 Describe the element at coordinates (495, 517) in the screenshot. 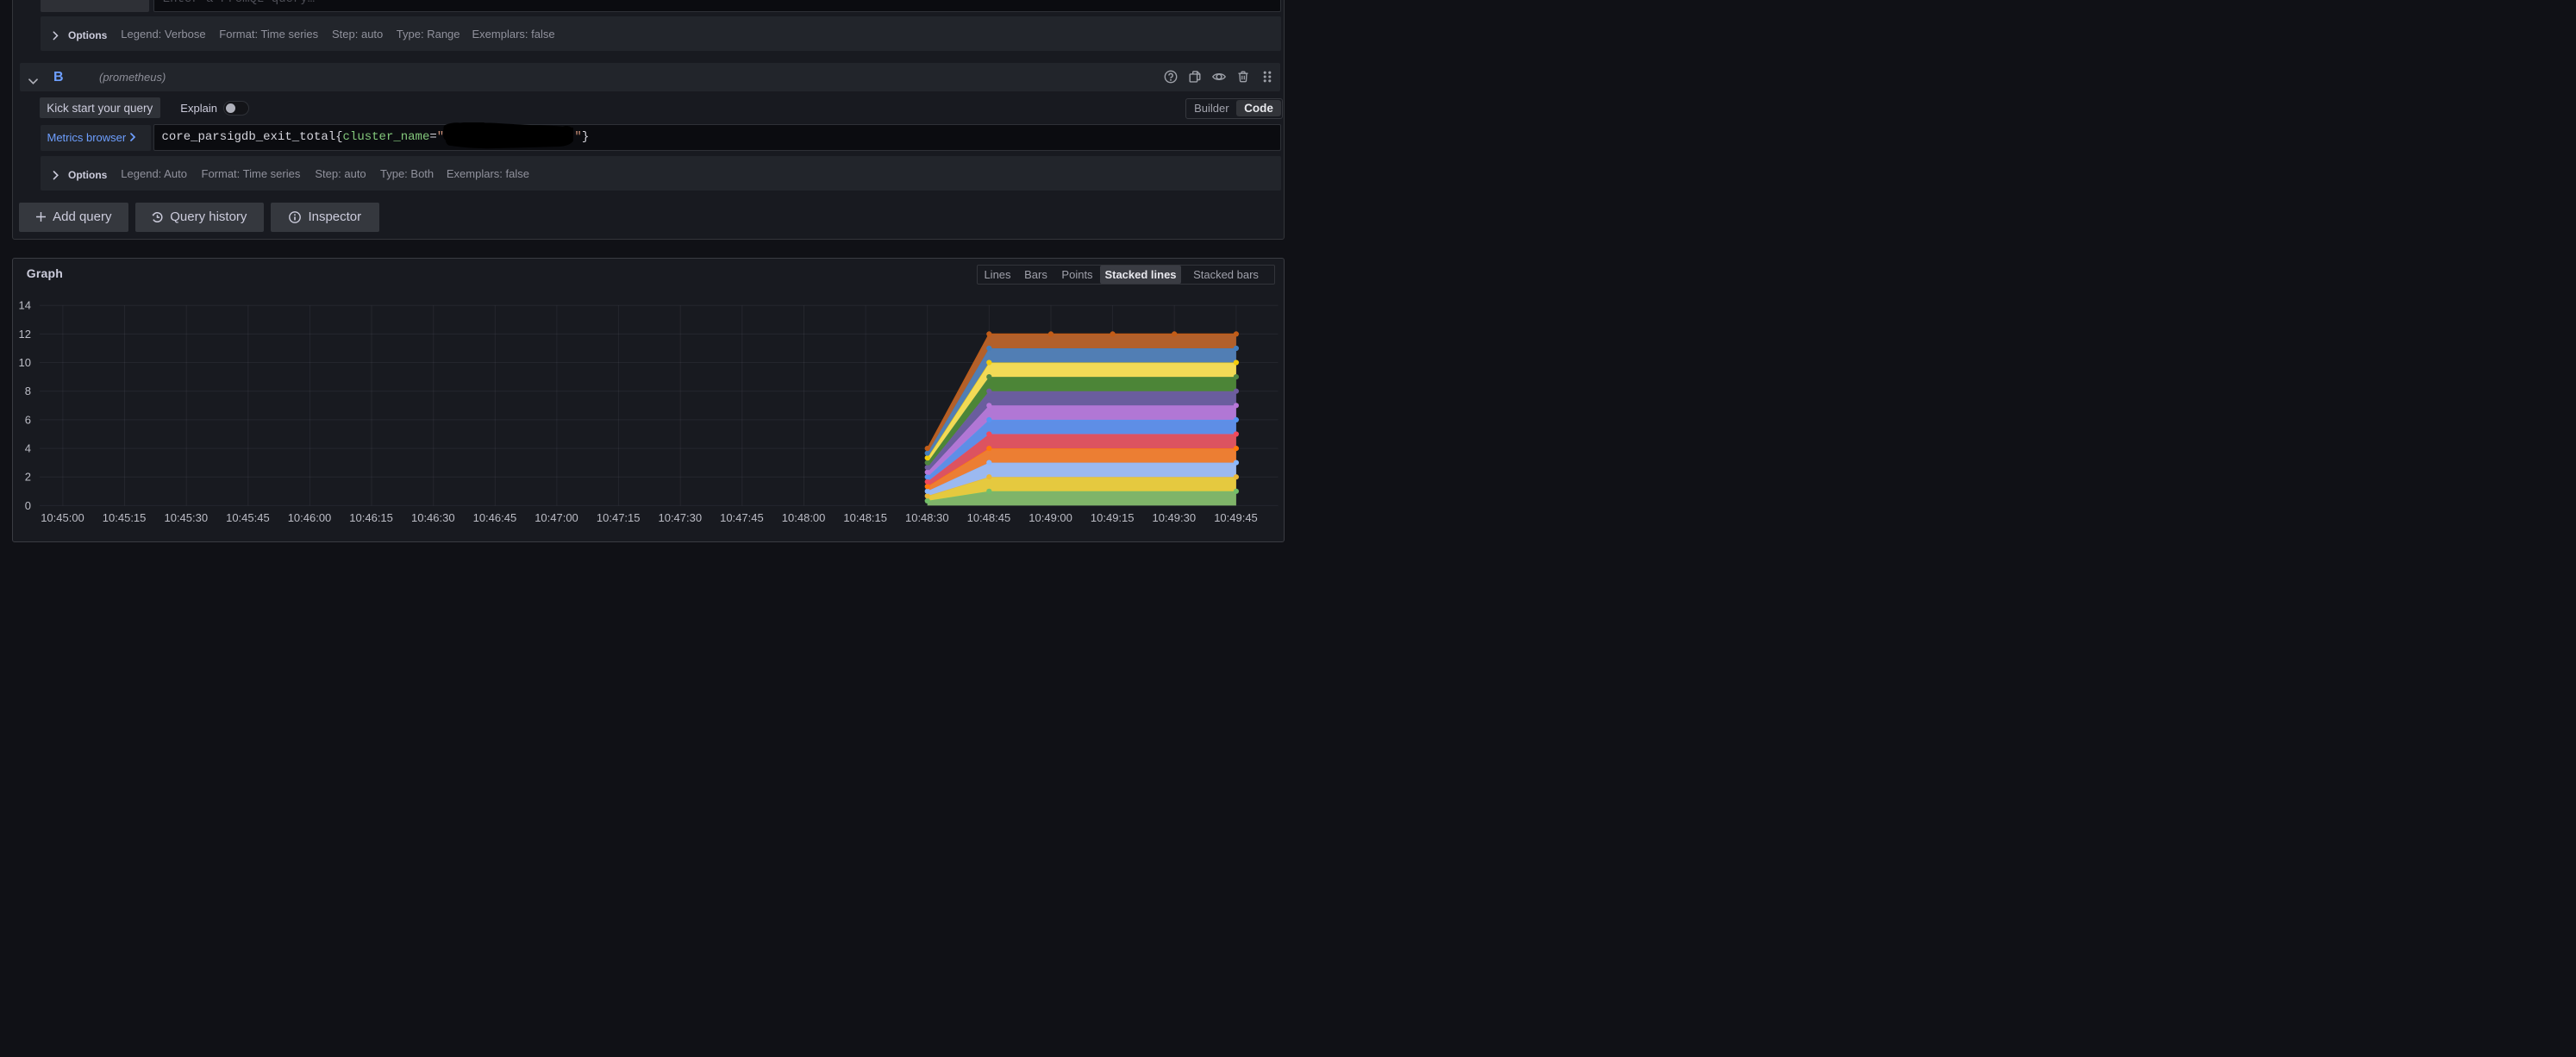

I see `svg-text: 10:46:45` at that location.